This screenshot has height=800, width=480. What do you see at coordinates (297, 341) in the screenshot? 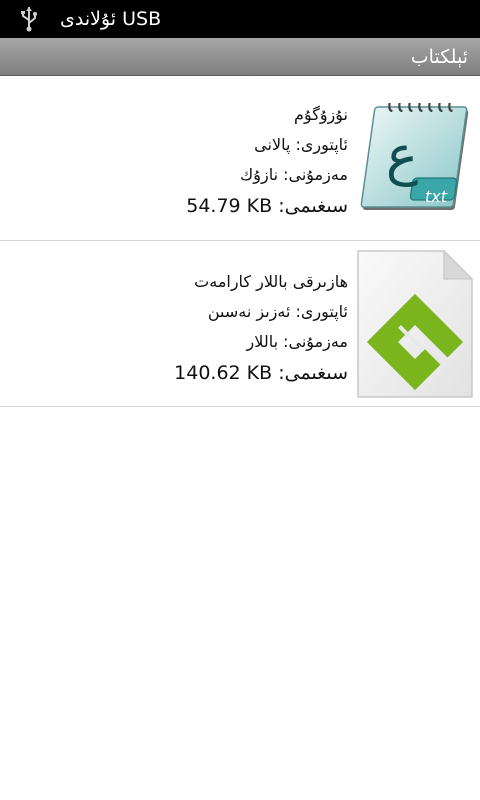
I see `book-category: مەزمۇنى: باللار` at bounding box center [297, 341].